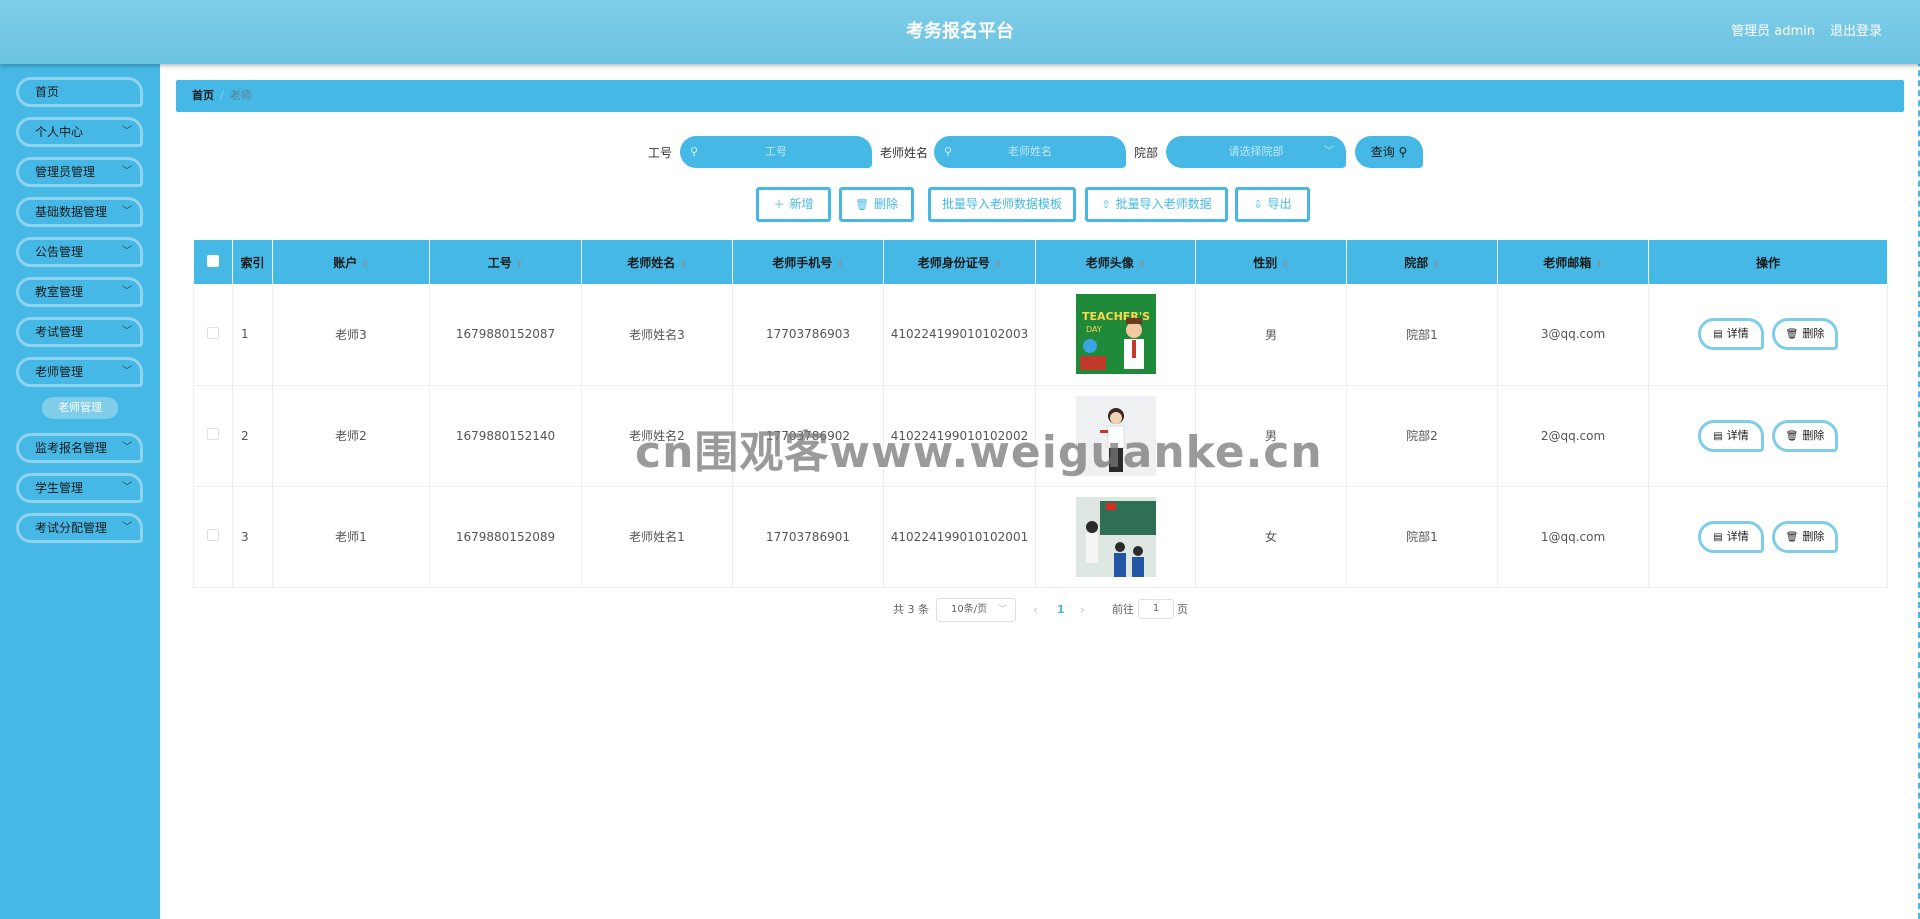  Describe the element at coordinates (1156, 204) in the screenshot. I see `batch-import-button: ⇧ 批量导入老师数据` at that location.